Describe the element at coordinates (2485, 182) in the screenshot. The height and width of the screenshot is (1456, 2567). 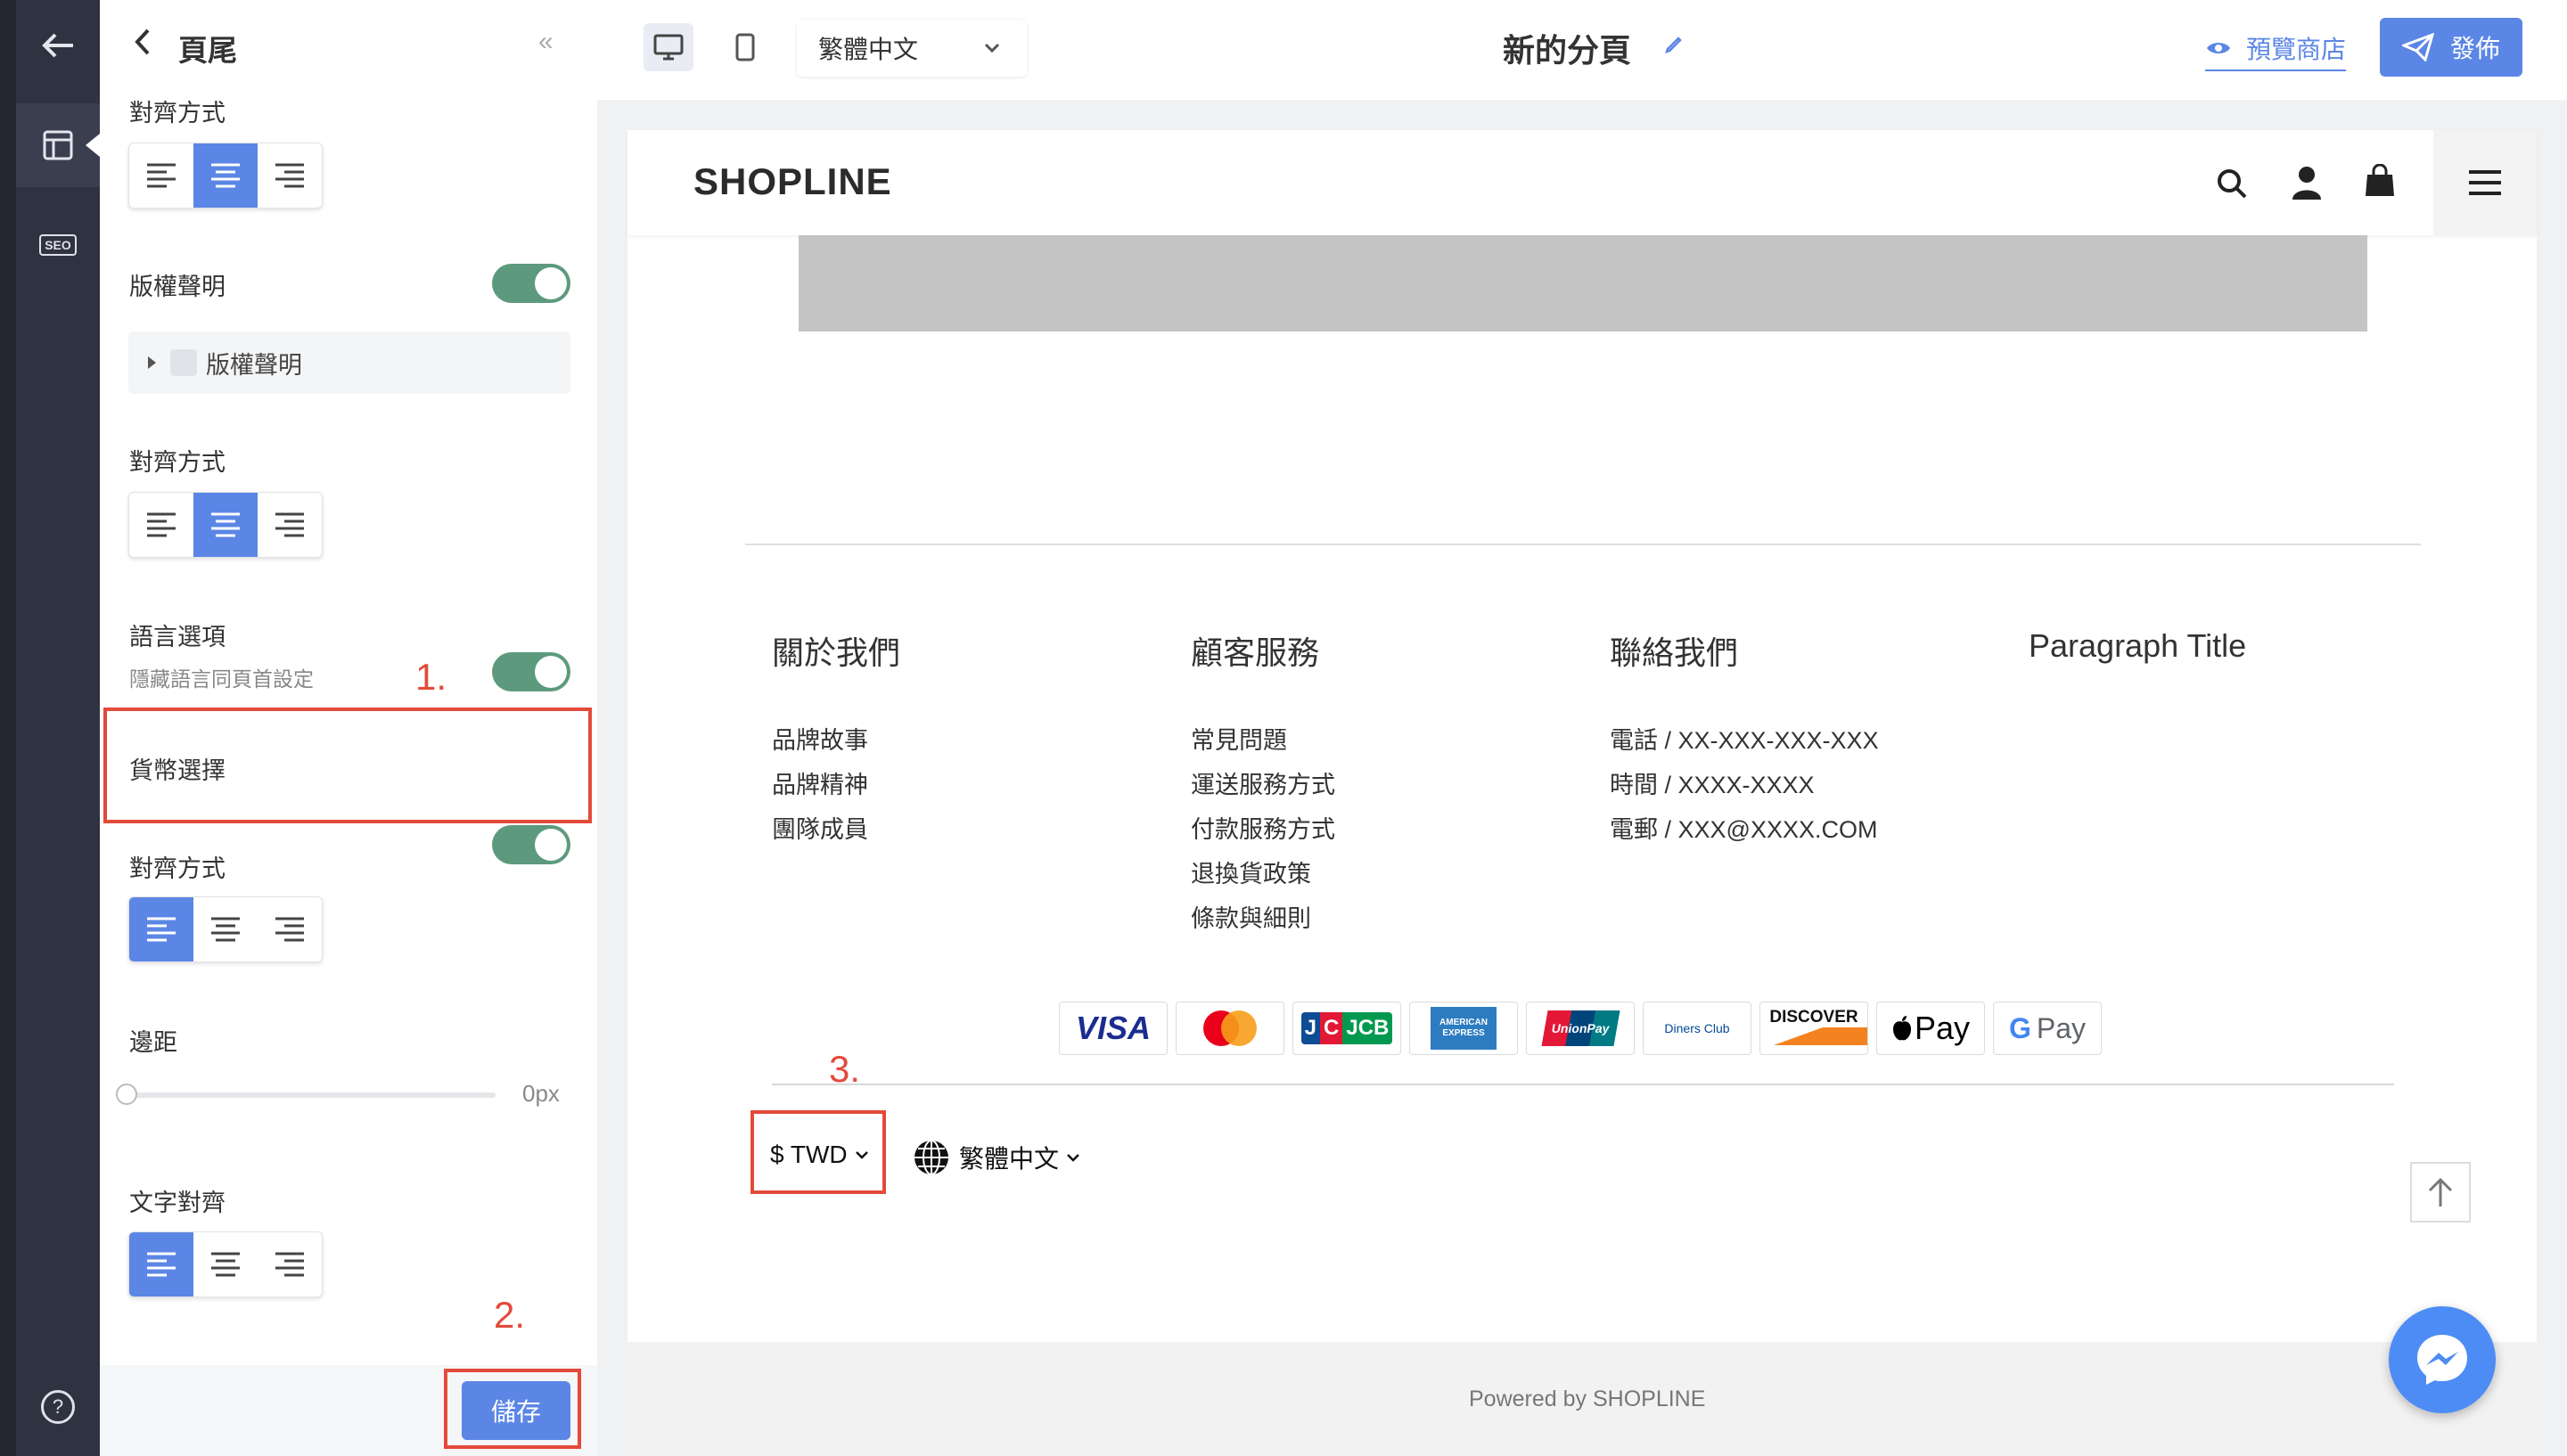
I see `store-menu-button` at that location.